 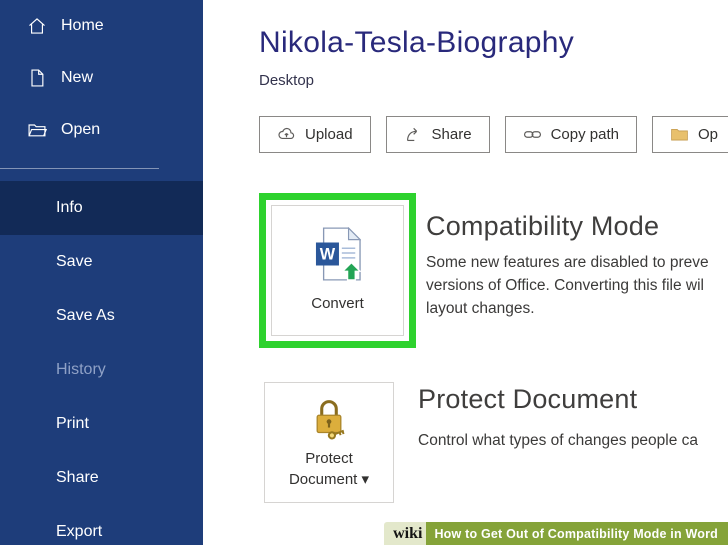 I want to click on copy-path-button: Copy path, so click(x=570, y=134).